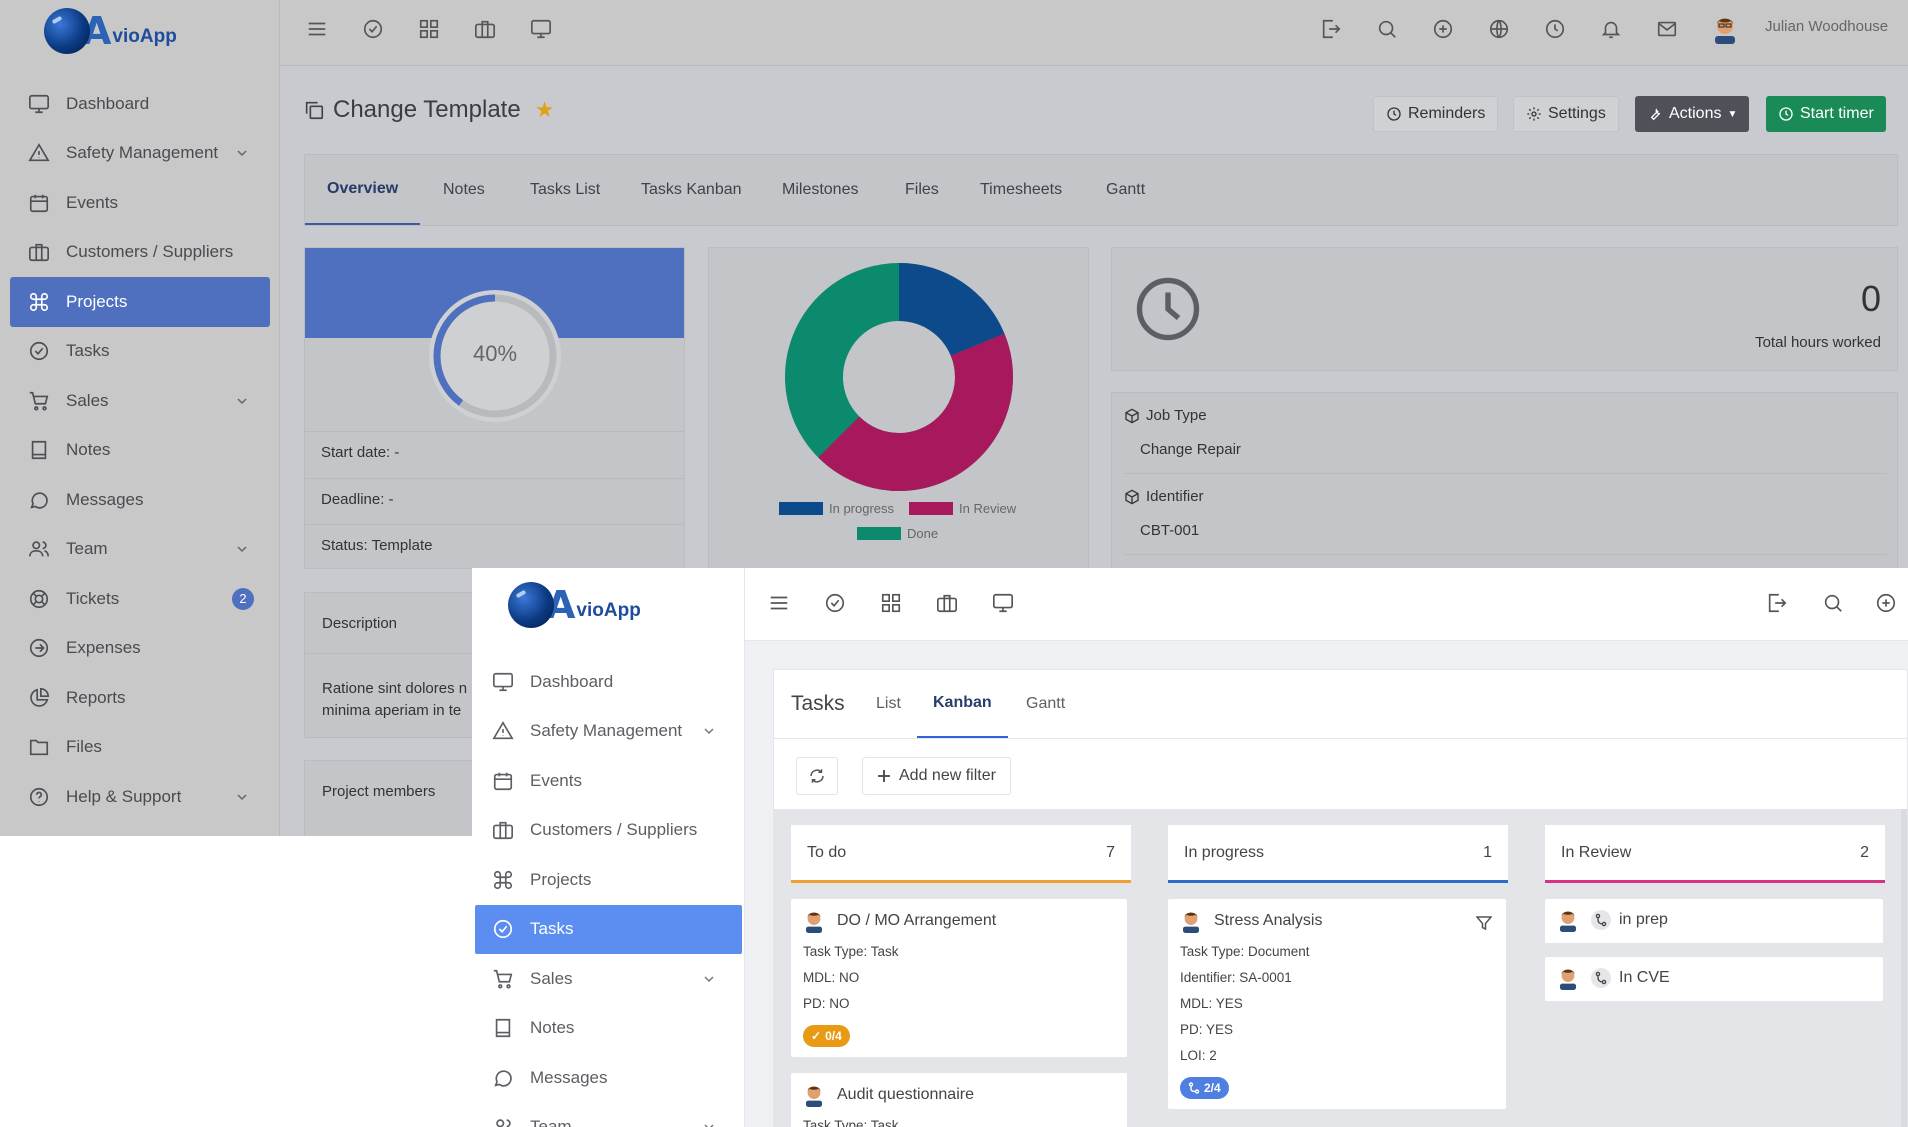  I want to click on refresh-icon, so click(817, 776).